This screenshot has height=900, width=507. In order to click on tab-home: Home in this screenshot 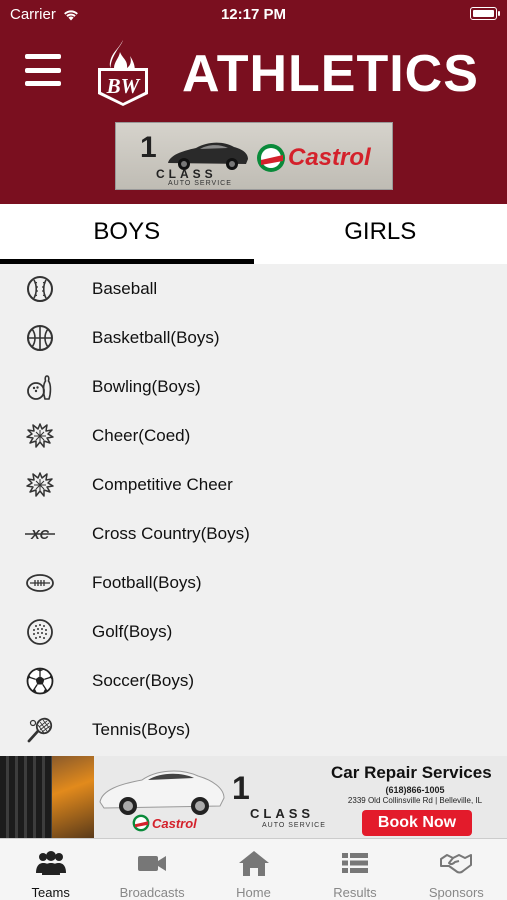, I will do `click(253, 869)`.